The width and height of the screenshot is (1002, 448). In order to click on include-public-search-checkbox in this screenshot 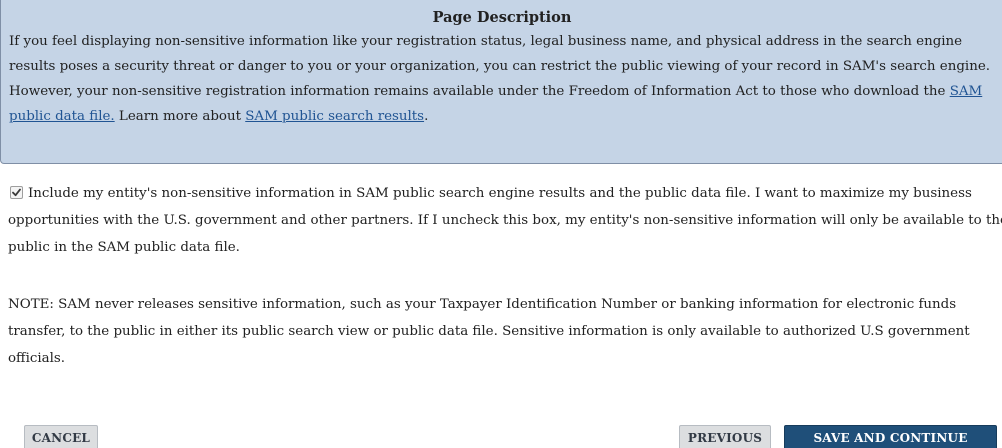, I will do `click(16, 192)`.